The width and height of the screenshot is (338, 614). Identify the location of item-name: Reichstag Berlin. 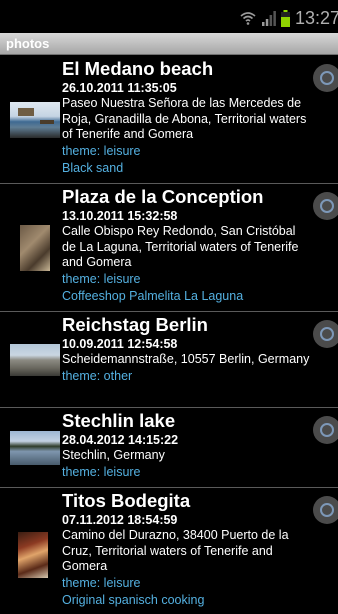
(135, 324).